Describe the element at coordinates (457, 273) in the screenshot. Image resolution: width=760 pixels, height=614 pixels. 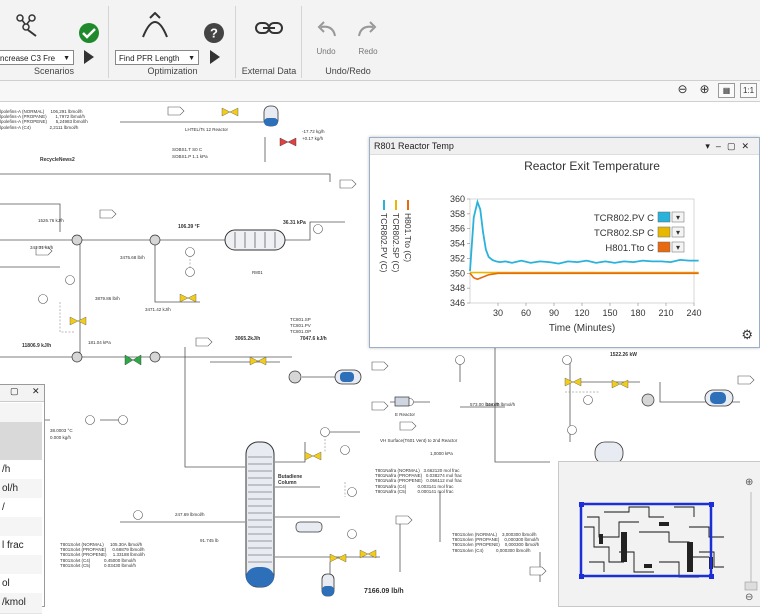
I see `y-tick-label: 350` at that location.